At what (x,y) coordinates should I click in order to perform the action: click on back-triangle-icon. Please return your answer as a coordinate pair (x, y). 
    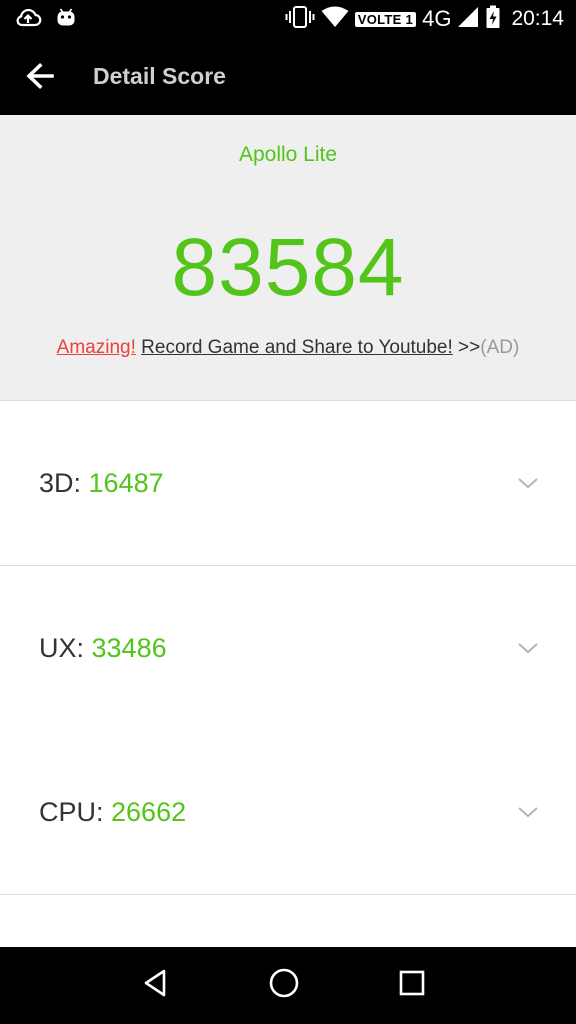
    Looking at the image, I should click on (156, 985).